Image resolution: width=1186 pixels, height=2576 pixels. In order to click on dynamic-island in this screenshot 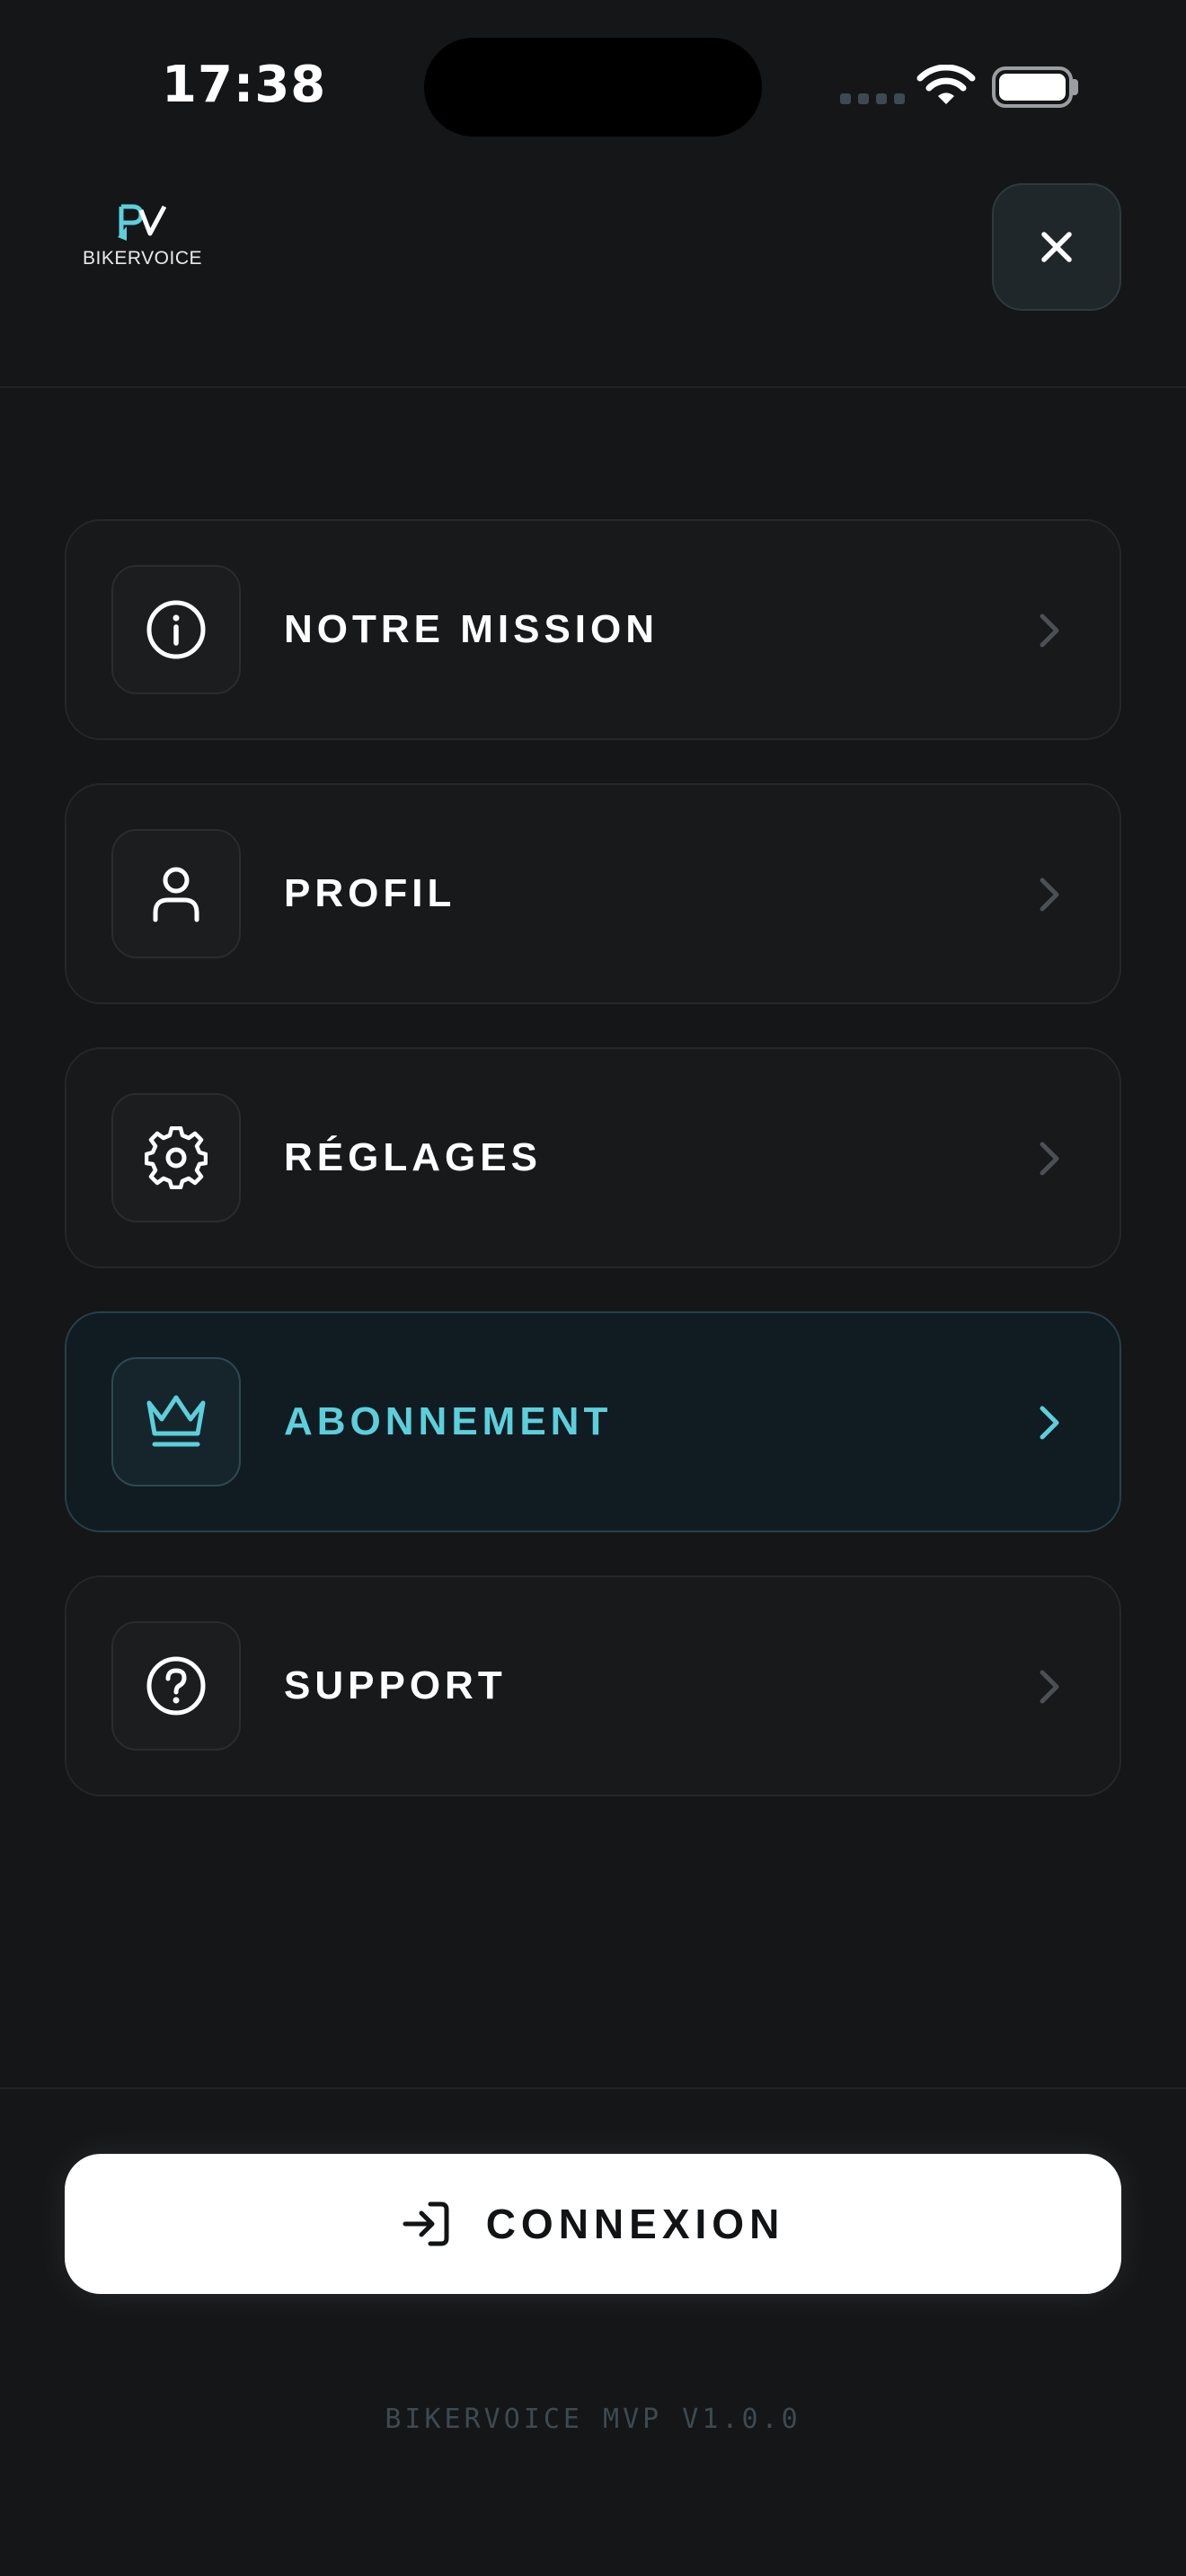, I will do `click(593, 87)`.